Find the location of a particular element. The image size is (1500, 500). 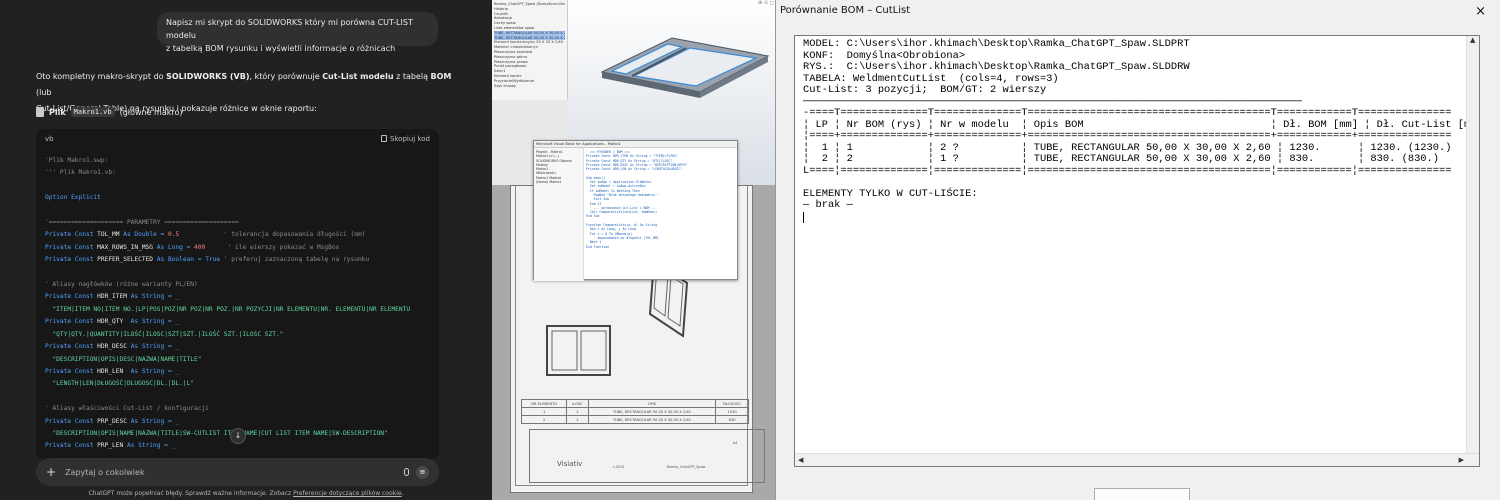

report-section-value: — brak — is located at coordinates (828, 205).